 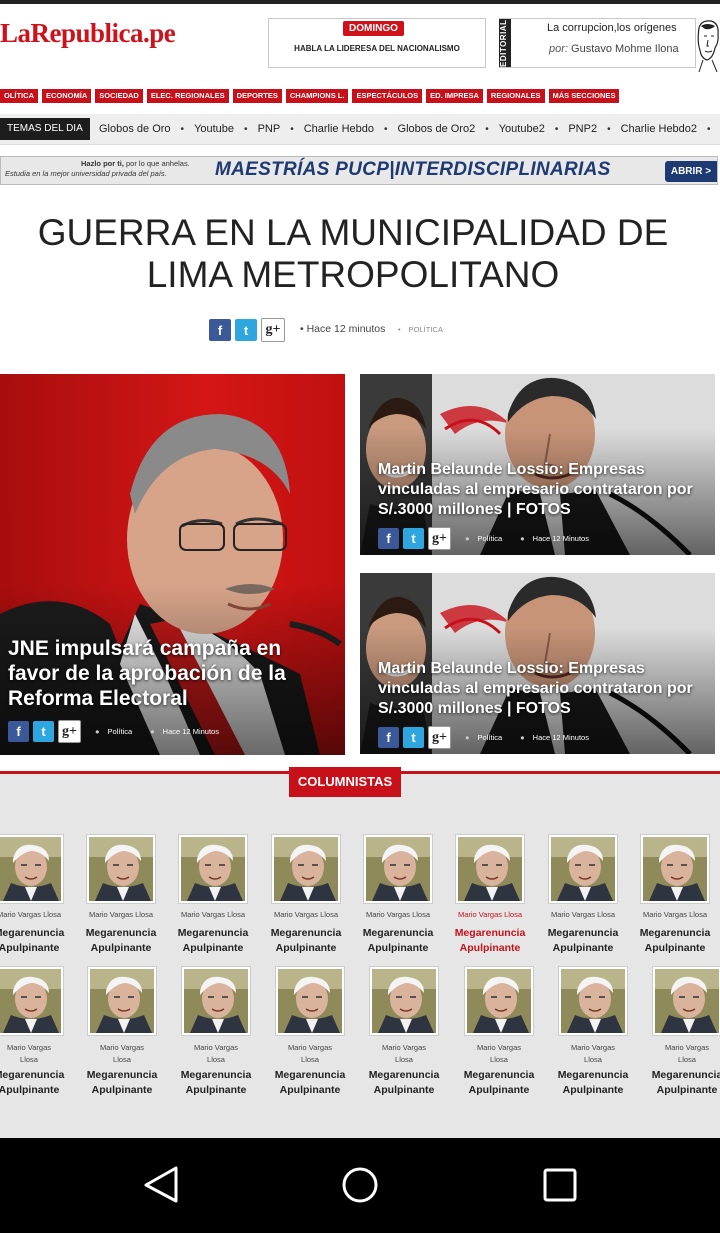 I want to click on nav-champions: CHAMPIONS L., so click(x=317, y=96).